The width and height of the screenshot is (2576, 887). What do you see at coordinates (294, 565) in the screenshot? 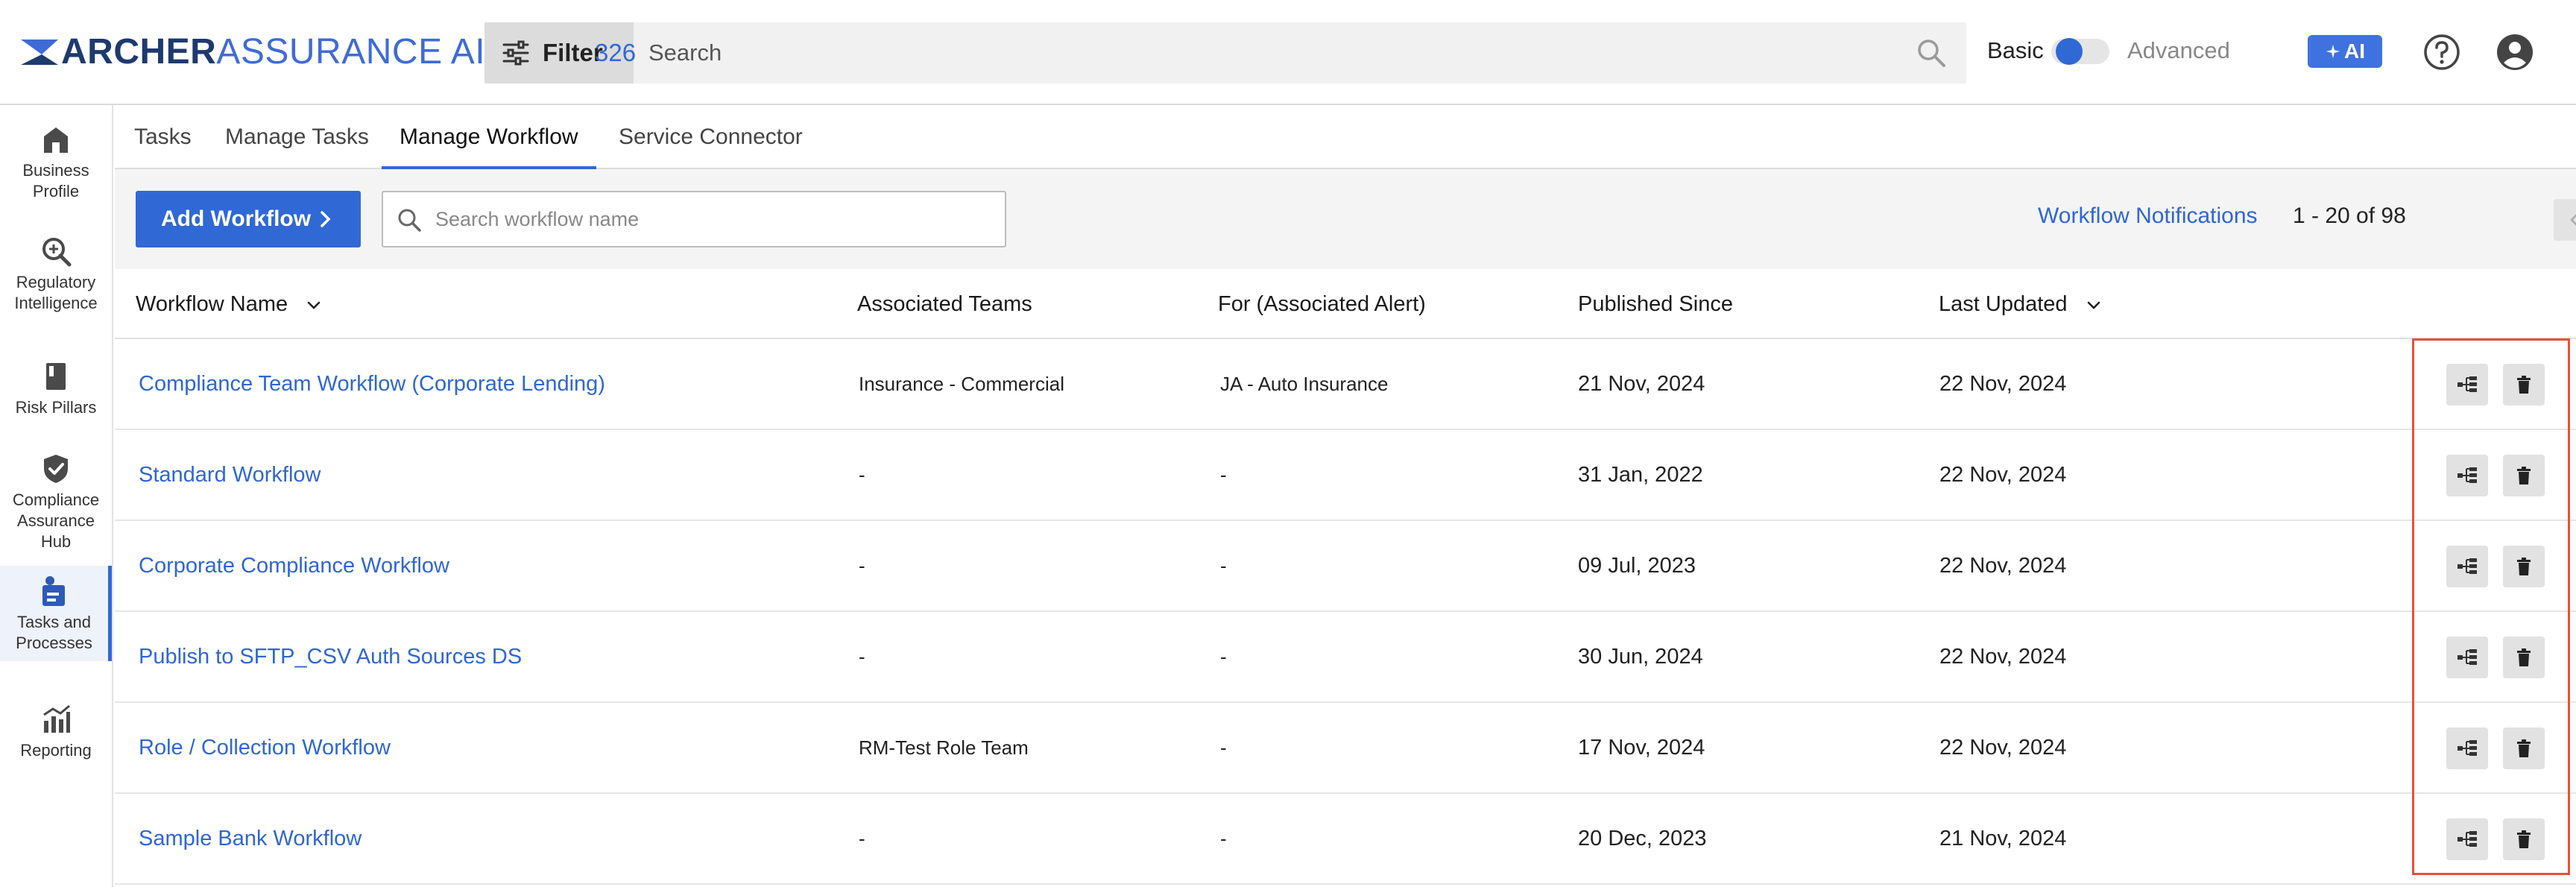
I see `workflow-name-link: Corporate Compliance Workflow` at bounding box center [294, 565].